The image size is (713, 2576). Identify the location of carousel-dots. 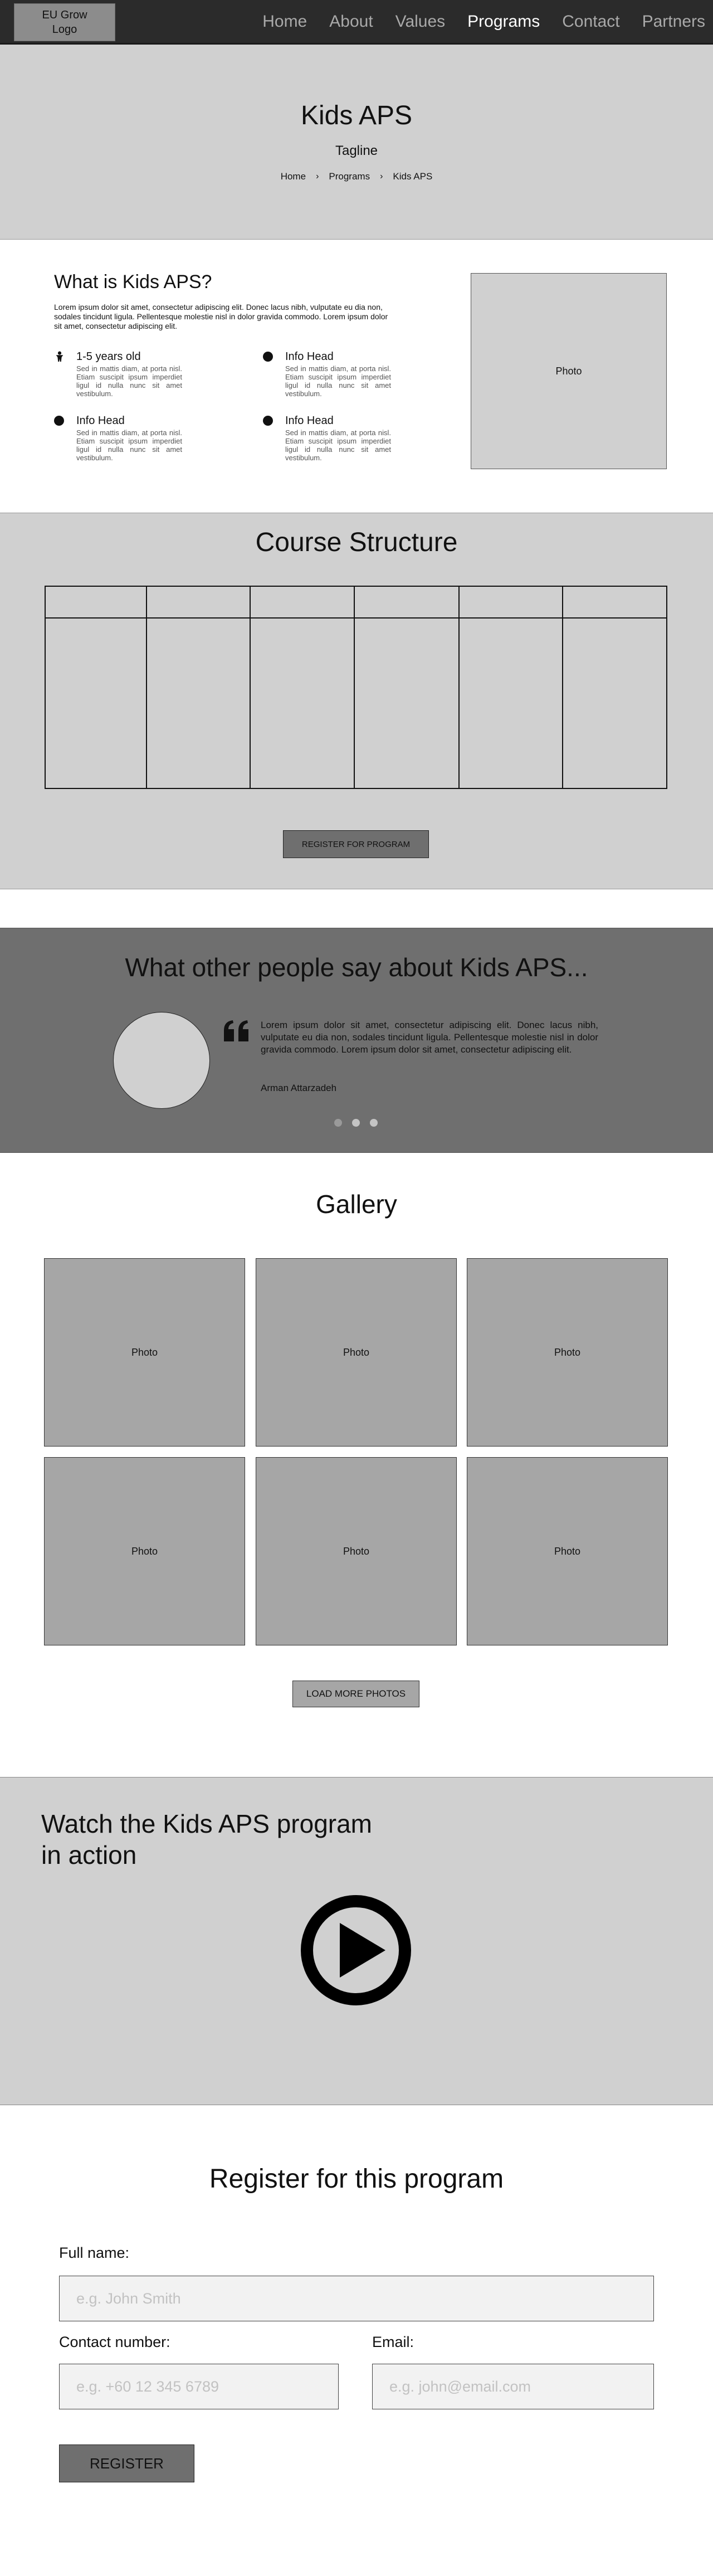
(361, 1123).